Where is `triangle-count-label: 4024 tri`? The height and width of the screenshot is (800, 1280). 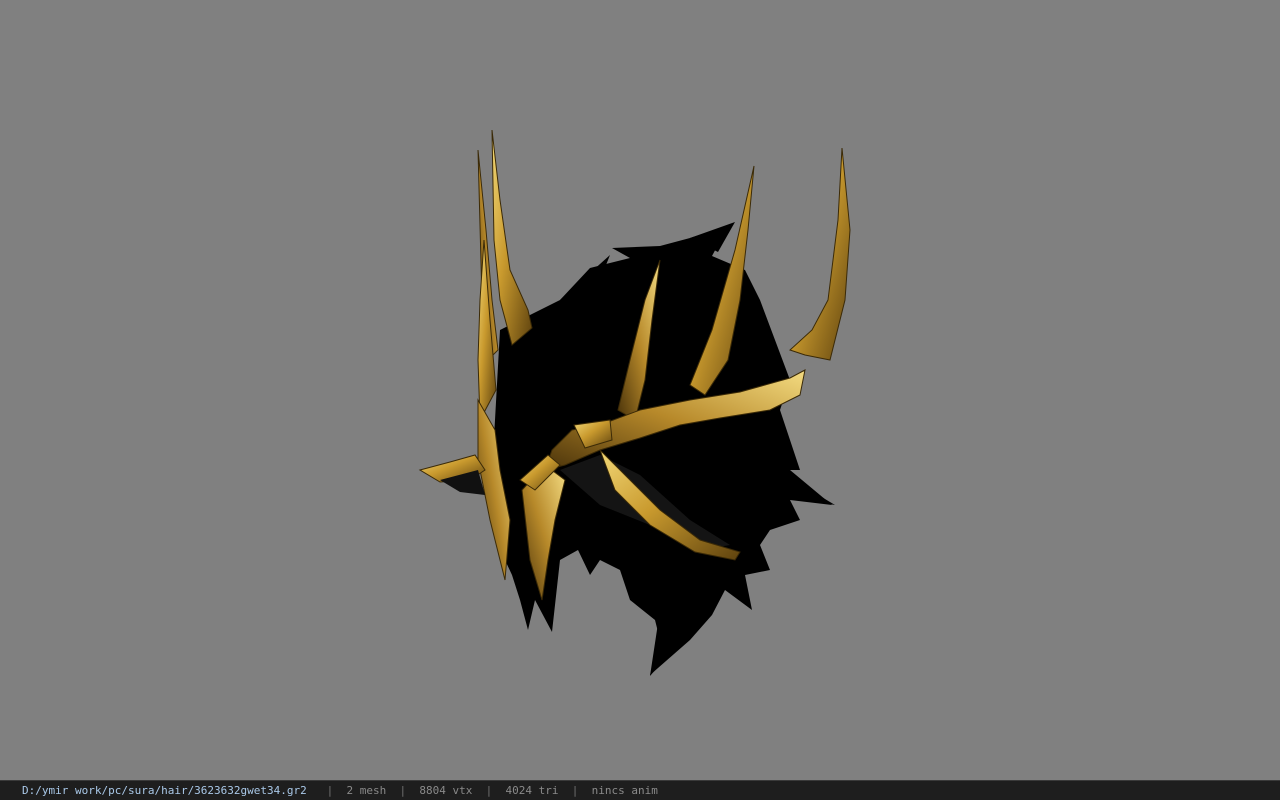 triangle-count-label: 4024 tri is located at coordinates (532, 790).